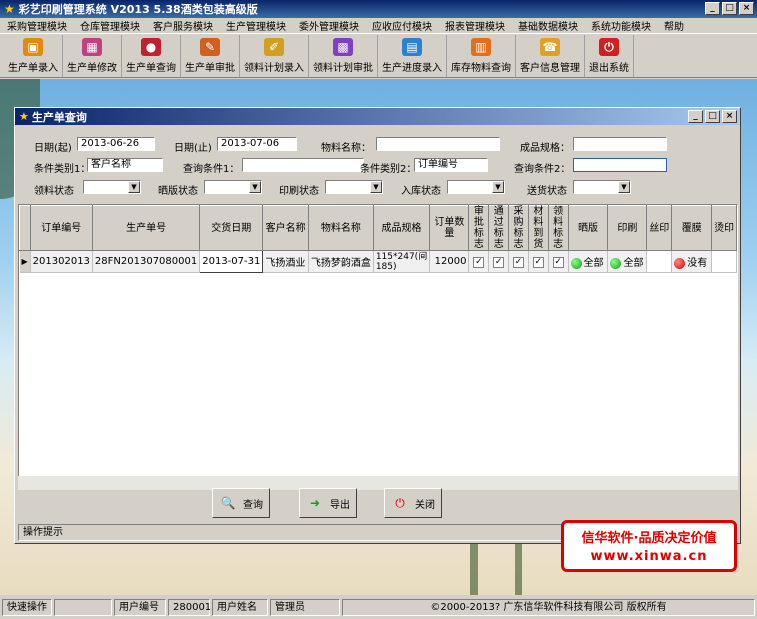 This screenshot has height=619, width=757. Describe the element at coordinates (451, 165) in the screenshot. I see `cond2-field: 订单编号` at that location.